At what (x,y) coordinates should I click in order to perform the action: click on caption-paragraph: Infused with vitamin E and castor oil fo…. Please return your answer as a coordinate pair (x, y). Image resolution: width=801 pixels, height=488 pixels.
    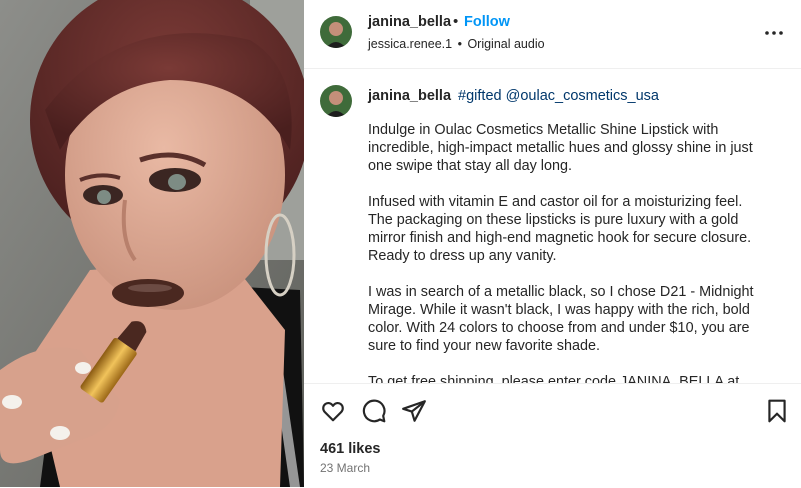
    Looking at the image, I should click on (560, 229).